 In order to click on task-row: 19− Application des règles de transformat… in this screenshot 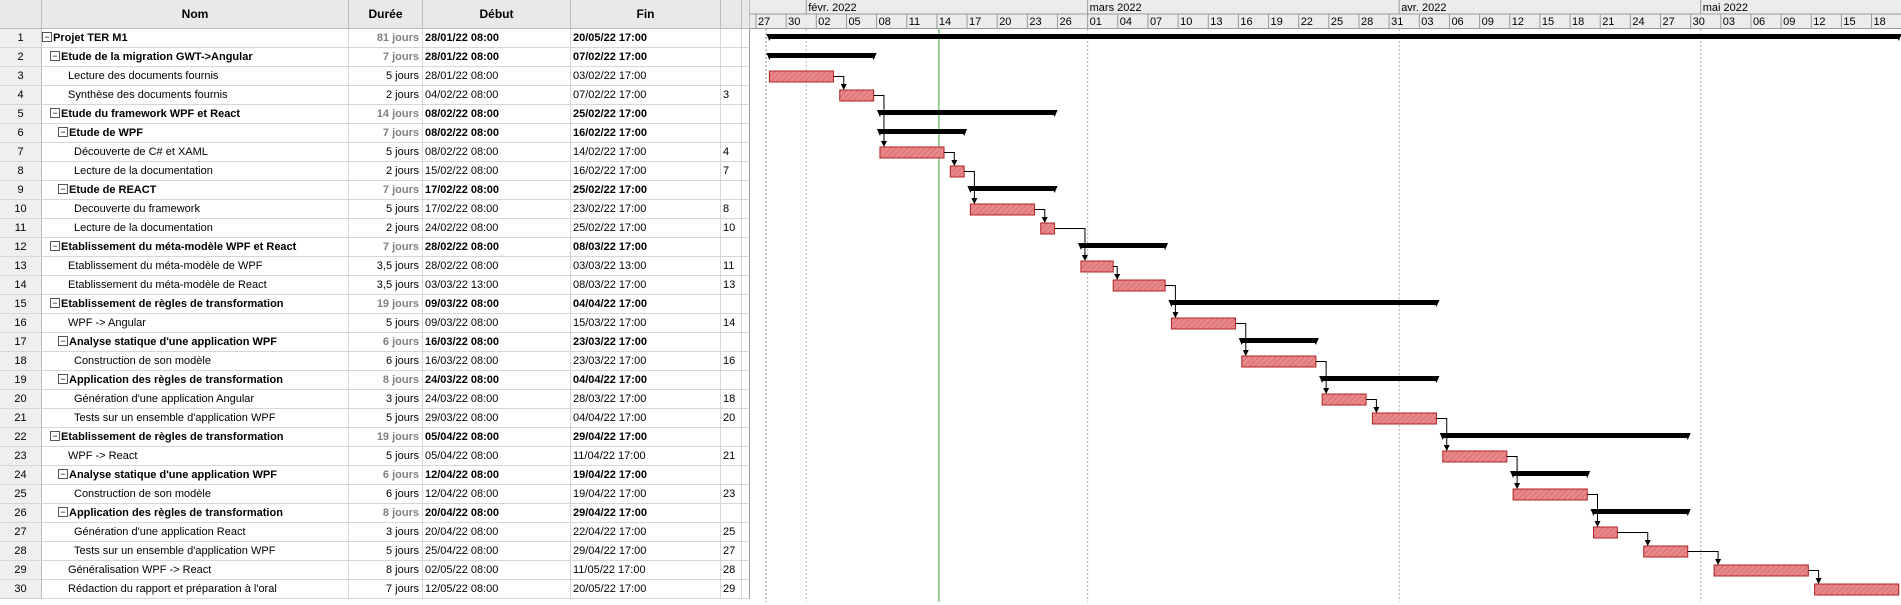, I will do `click(375, 380)`.